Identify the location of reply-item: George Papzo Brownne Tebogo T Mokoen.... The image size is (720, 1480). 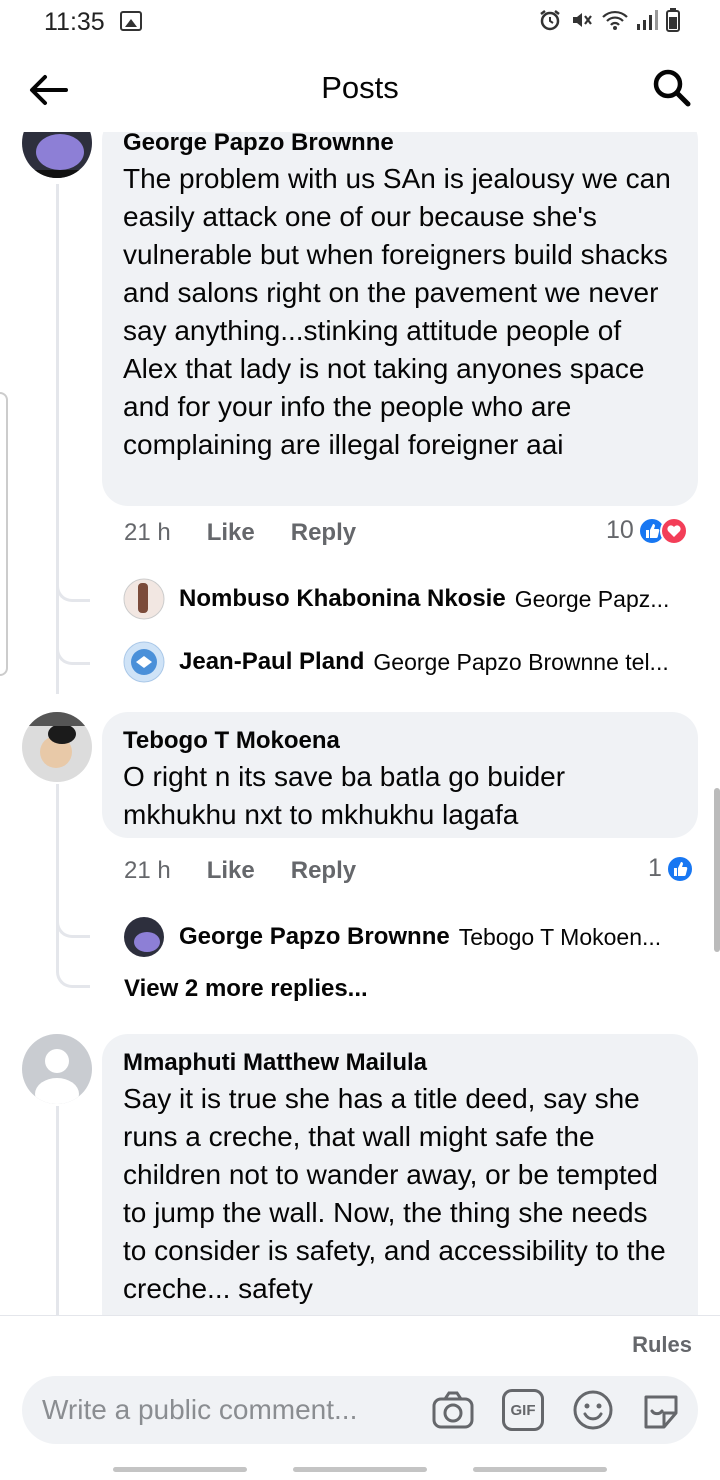
(392, 937).